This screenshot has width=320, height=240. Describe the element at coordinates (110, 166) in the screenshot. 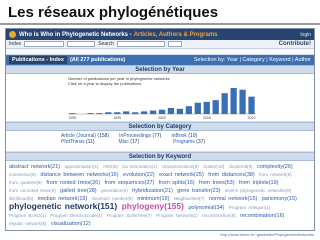

I see `keyword-link: ARG(5)` at that location.